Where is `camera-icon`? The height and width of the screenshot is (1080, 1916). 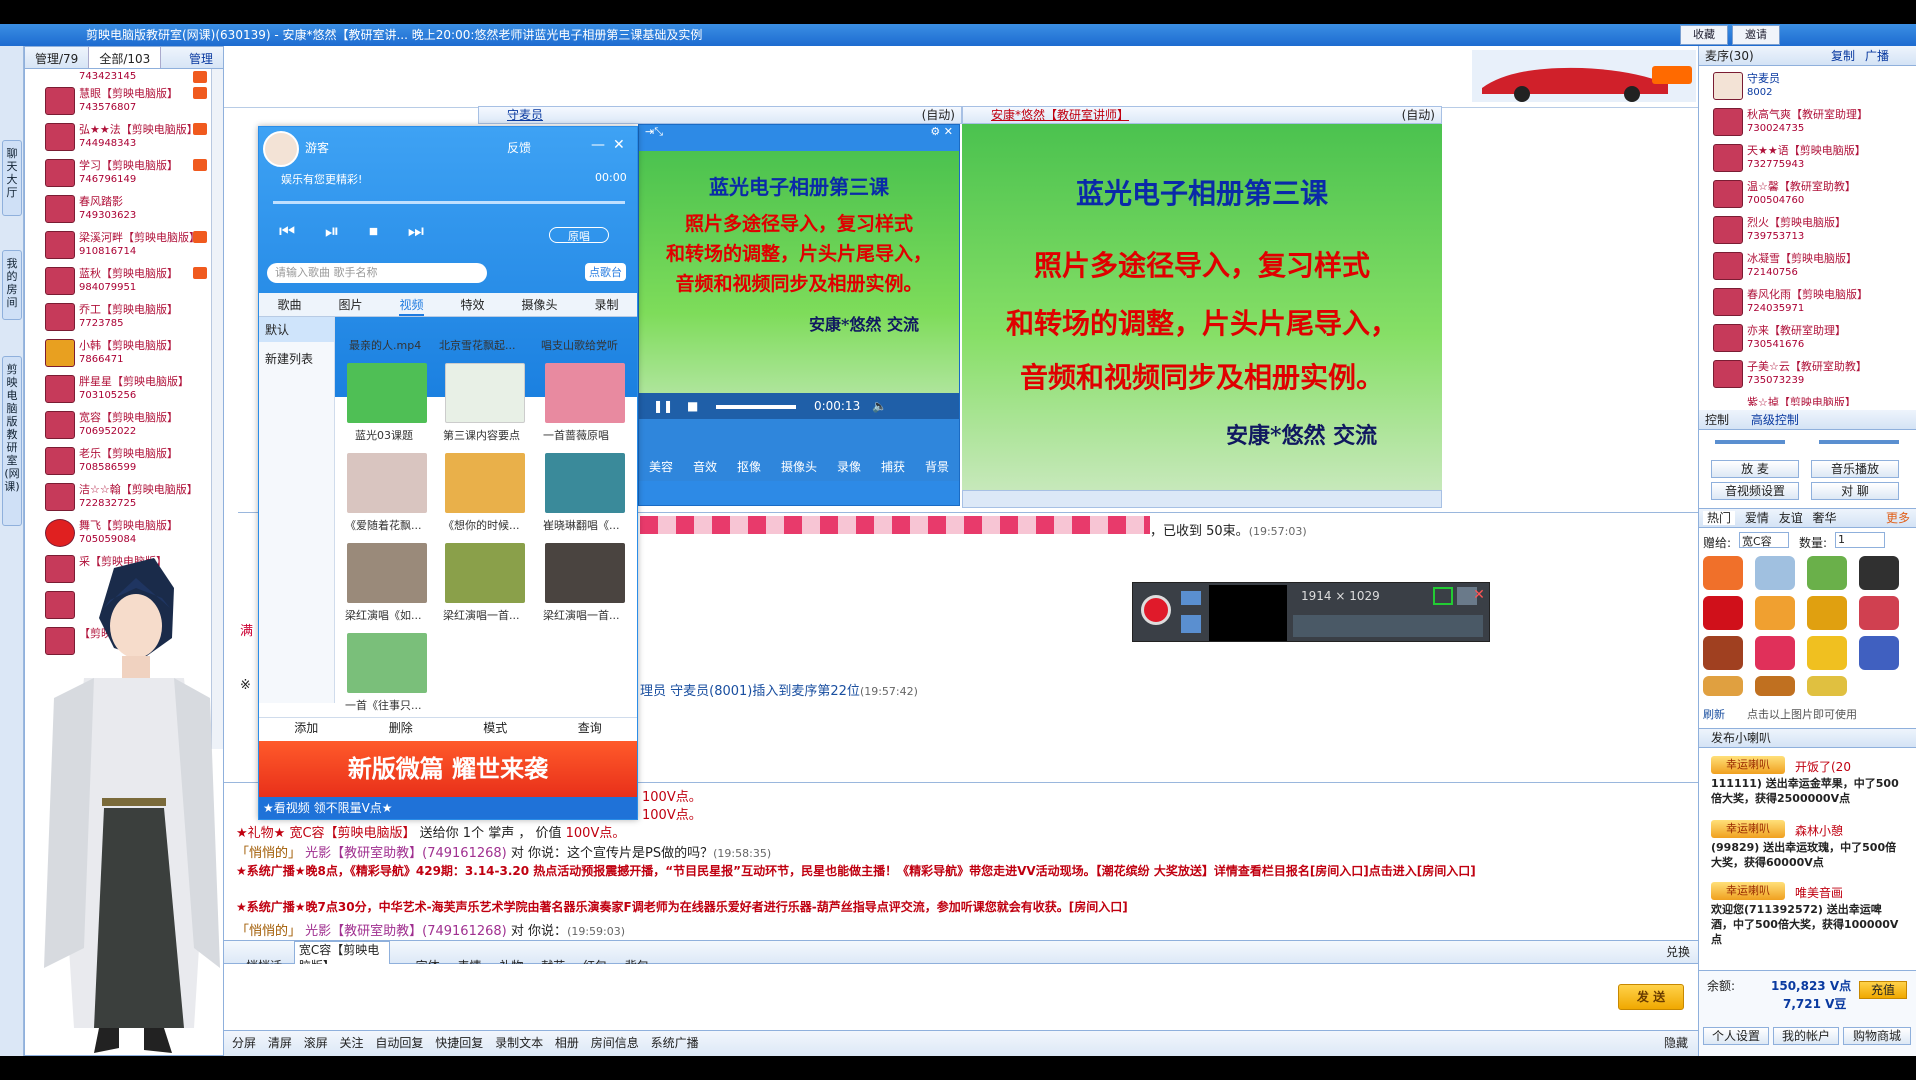
camera-icon is located at coordinates (1191, 598).